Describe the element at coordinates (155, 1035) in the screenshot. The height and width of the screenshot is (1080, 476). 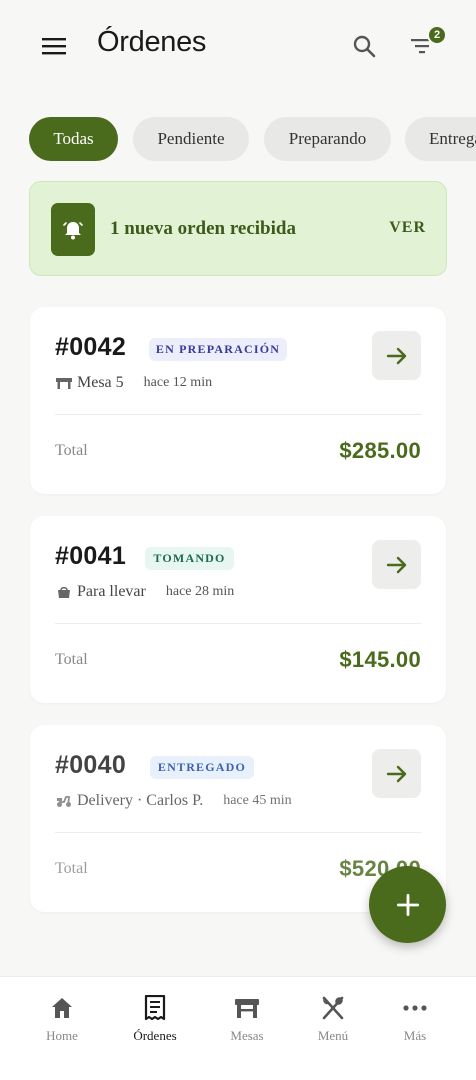
I see `nav-label: Órdenes` at that location.